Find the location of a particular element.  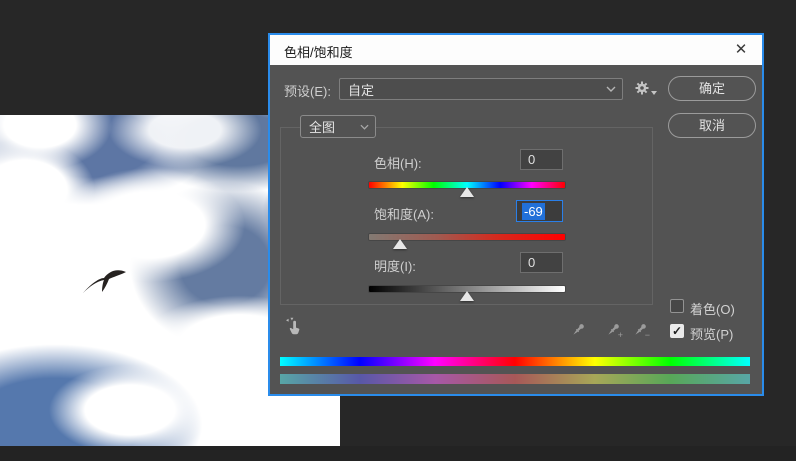

add-to-sample-button: + is located at coordinates (614, 331).